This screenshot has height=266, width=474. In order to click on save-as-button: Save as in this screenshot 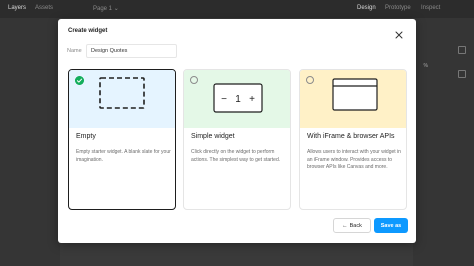, I will do `click(391, 225)`.